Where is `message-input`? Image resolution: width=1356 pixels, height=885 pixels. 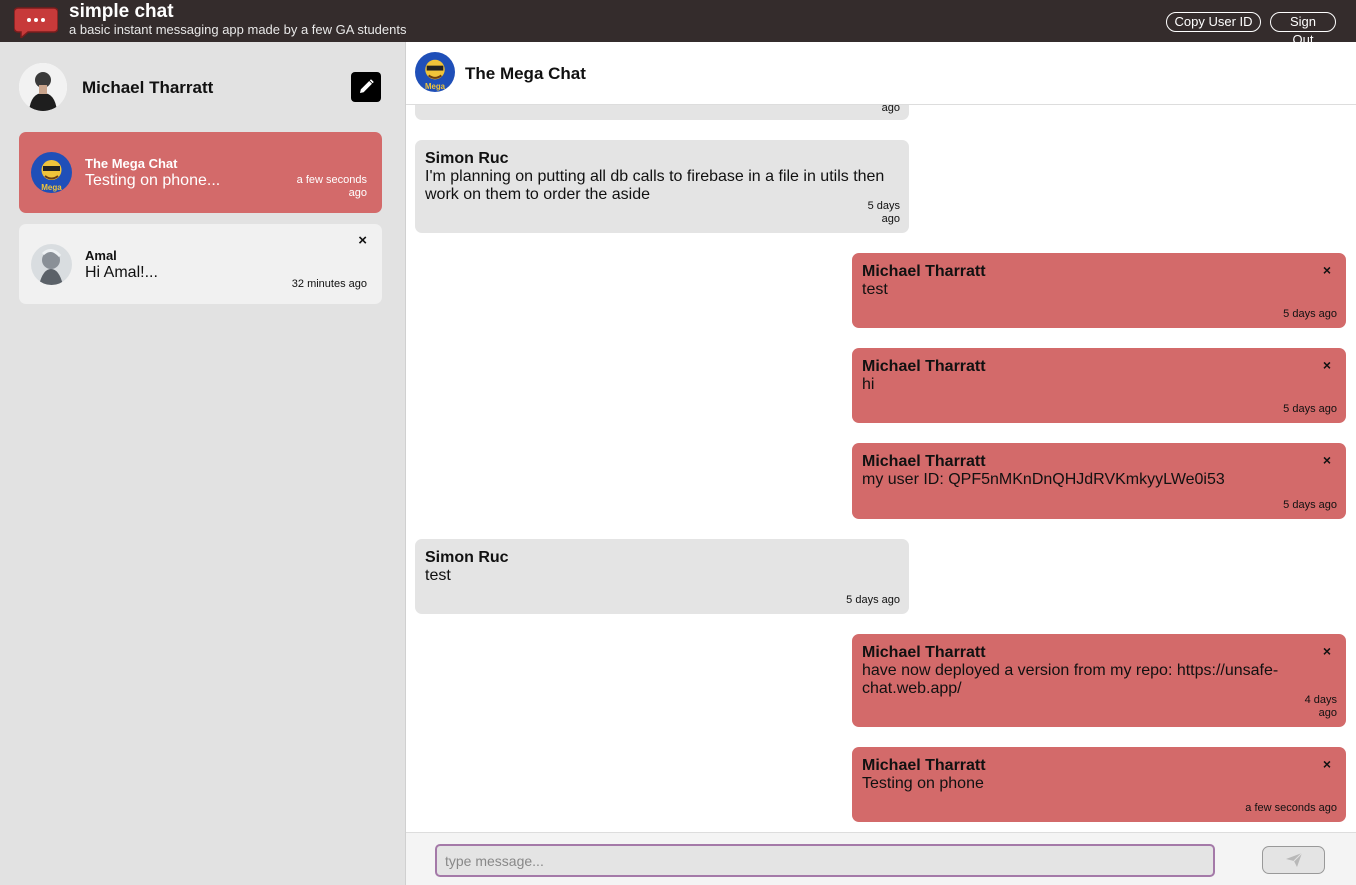 message-input is located at coordinates (825, 860).